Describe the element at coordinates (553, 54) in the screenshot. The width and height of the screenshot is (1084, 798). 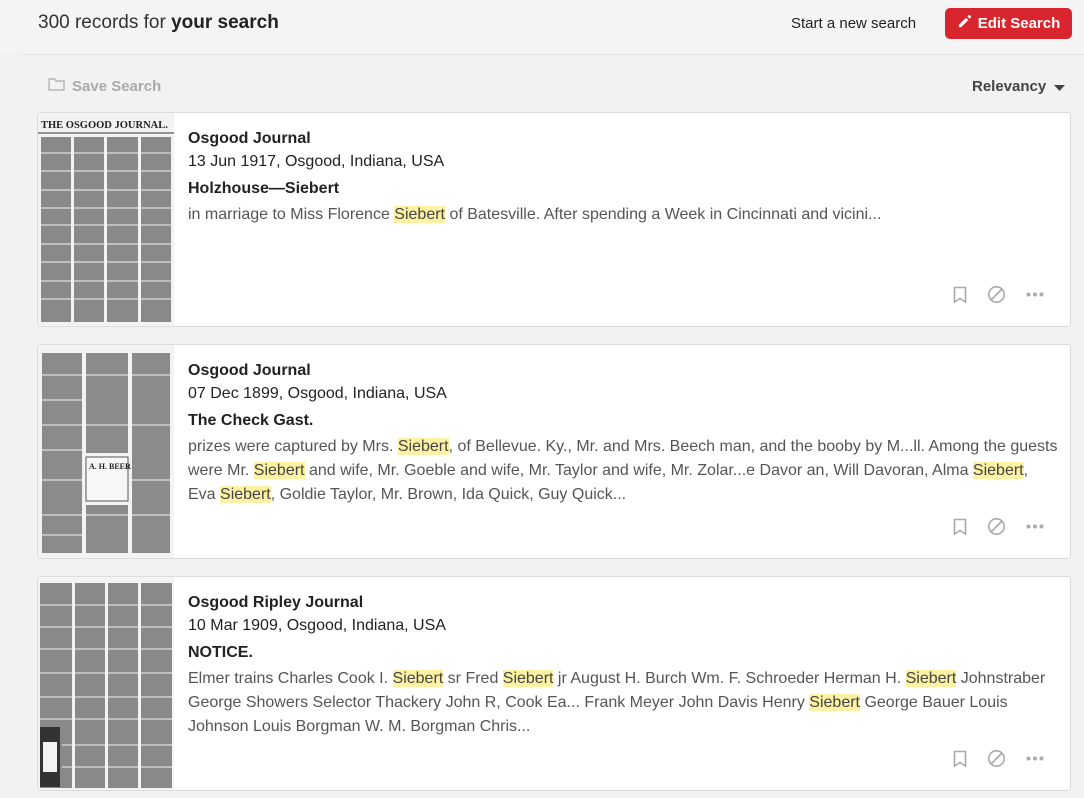
I see `header-divider` at that location.